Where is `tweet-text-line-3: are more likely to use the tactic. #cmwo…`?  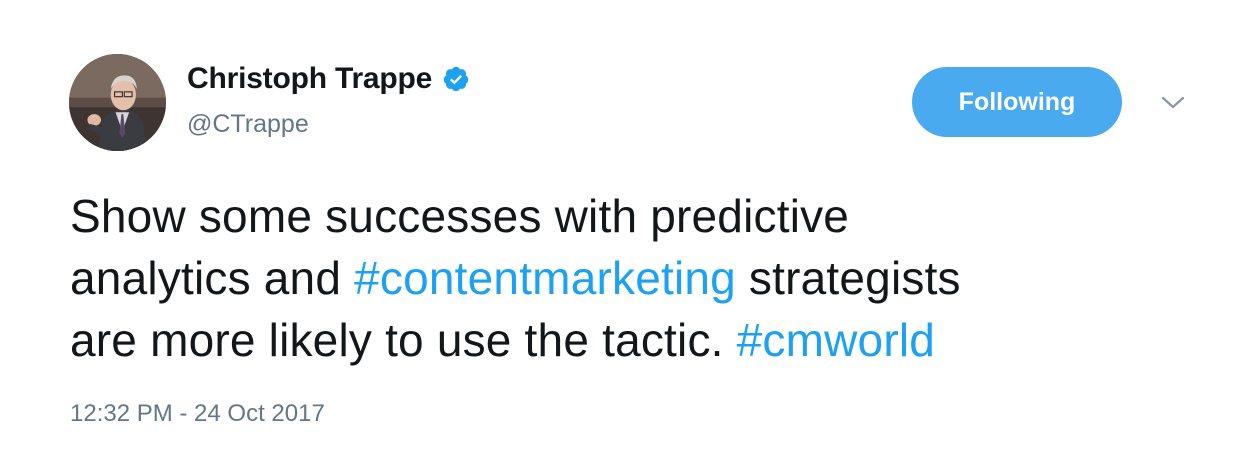
tweet-text-line-3: are more likely to use the tactic. #cmwo… is located at coordinates (645, 340).